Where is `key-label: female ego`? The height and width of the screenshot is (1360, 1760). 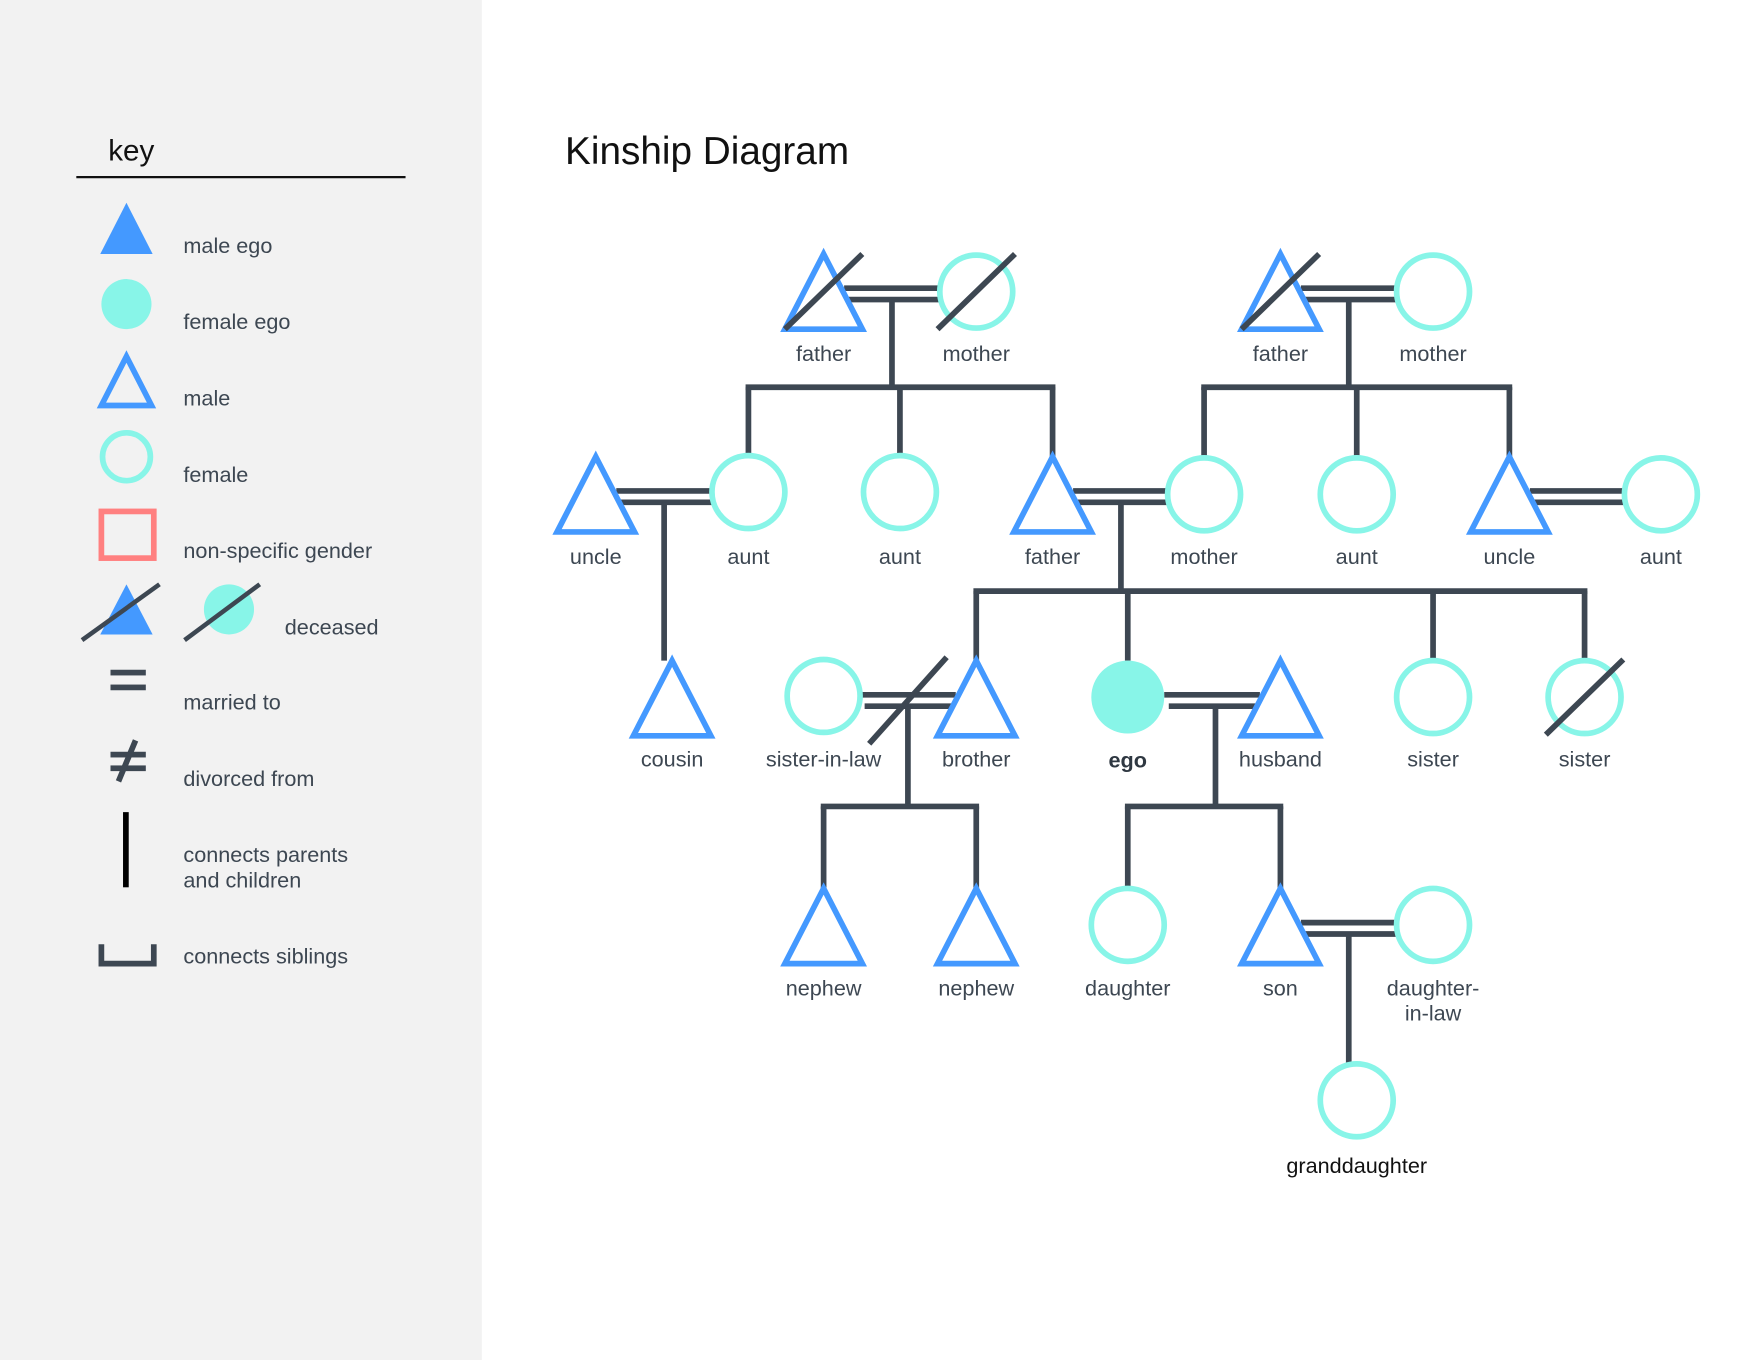 key-label: female ego is located at coordinates (236, 321).